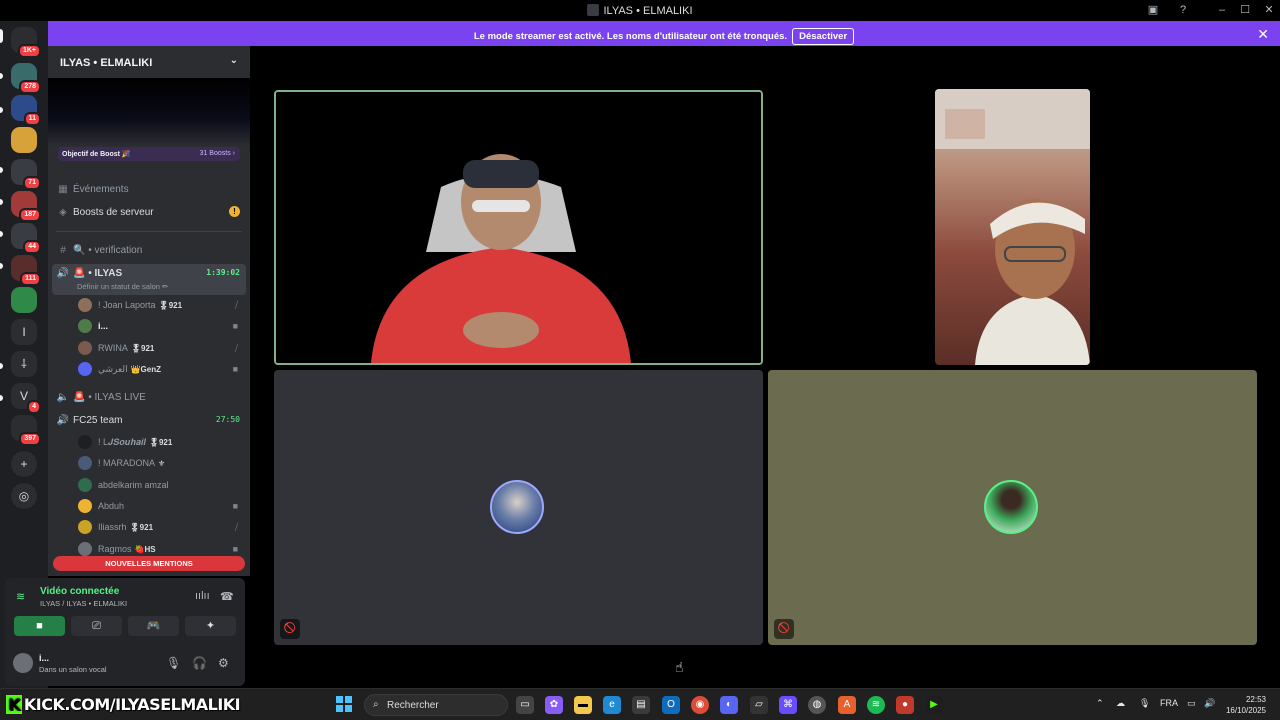  I want to click on discord-icon: ◐, so click(729, 705).